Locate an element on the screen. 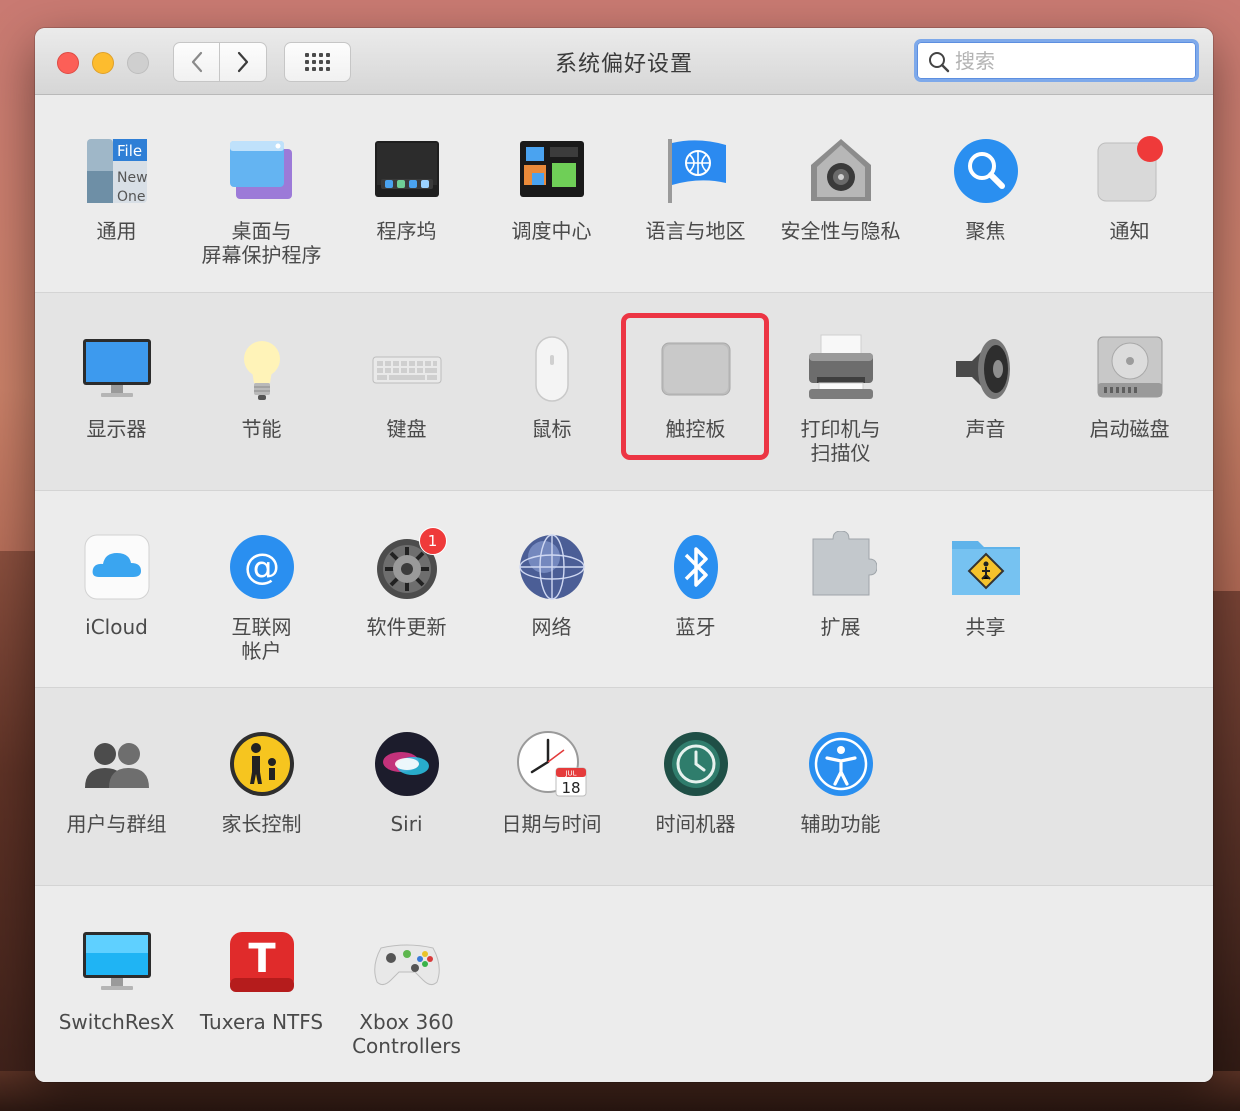 The width and height of the screenshot is (1240, 1111). pane-label: Siri is located at coordinates (406, 824).